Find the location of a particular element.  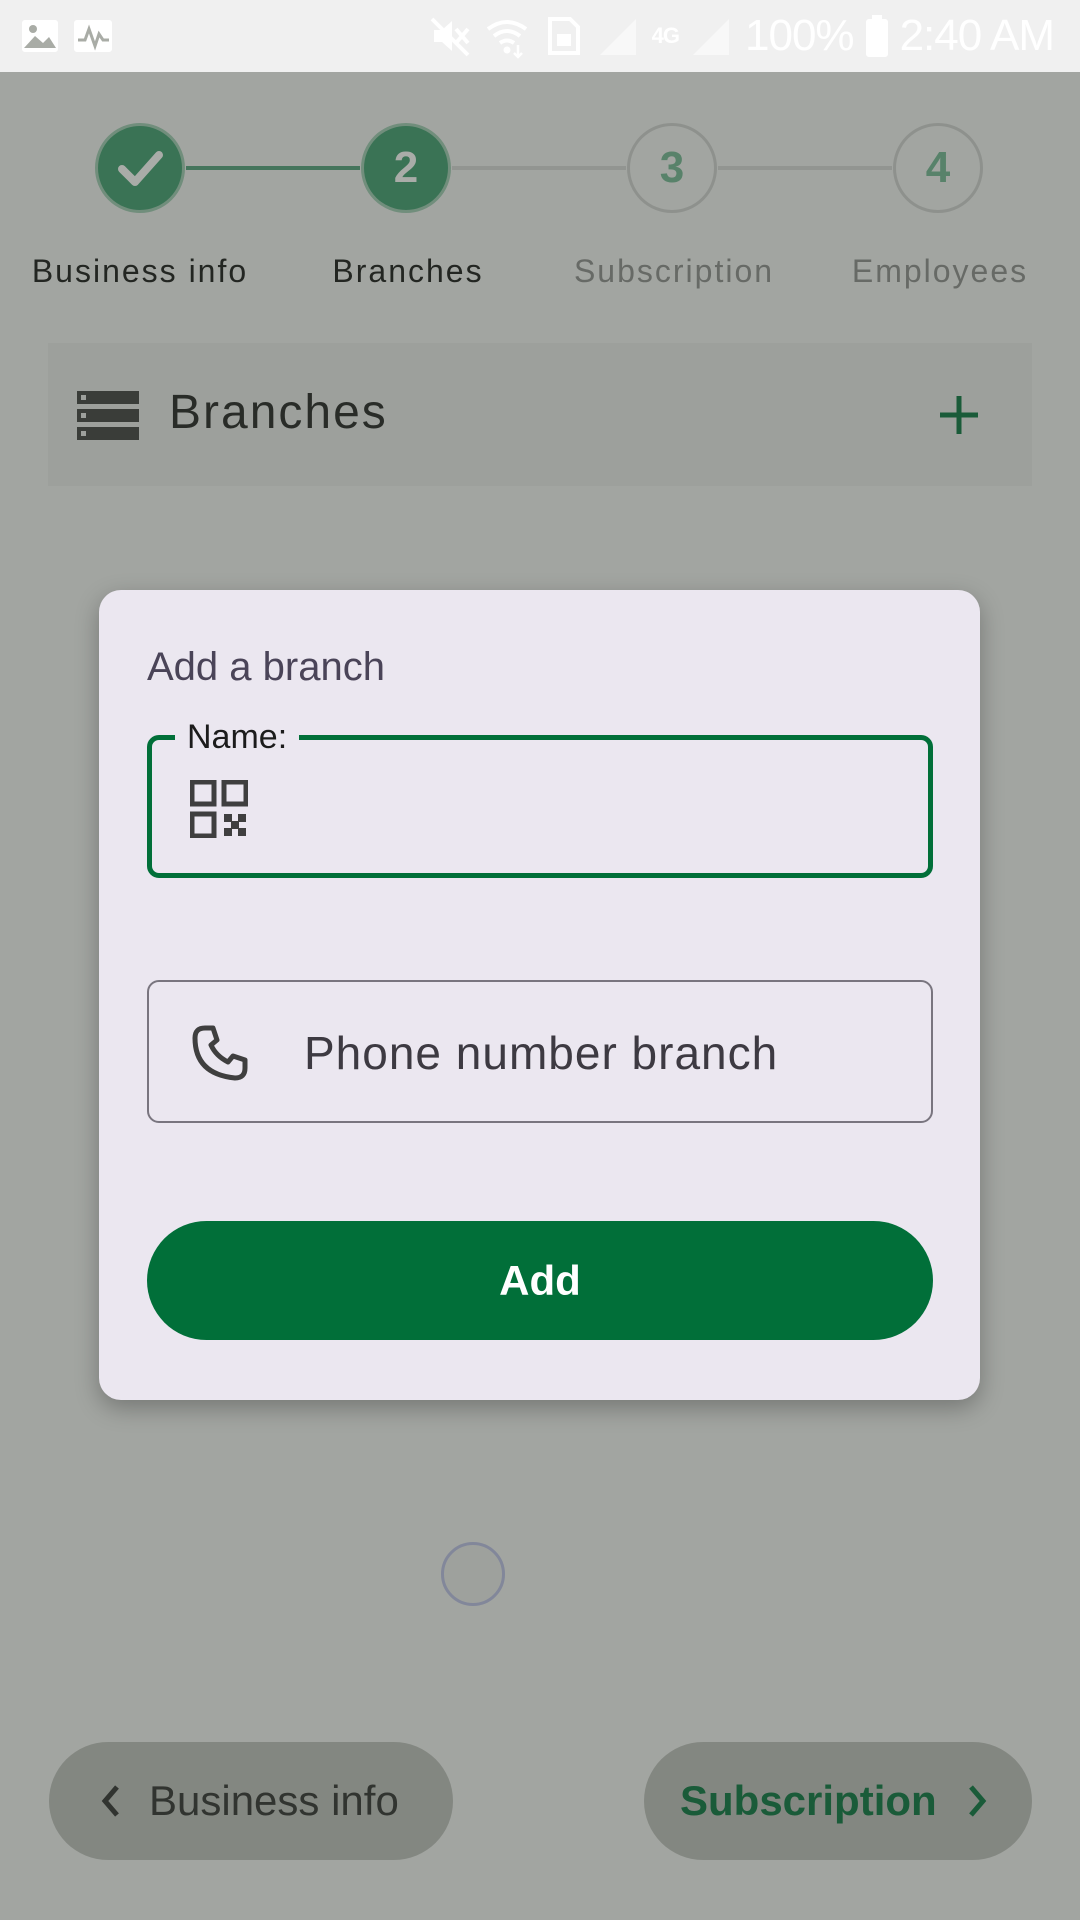

phone-field: Phone number branch is located at coordinates (540, 1051).